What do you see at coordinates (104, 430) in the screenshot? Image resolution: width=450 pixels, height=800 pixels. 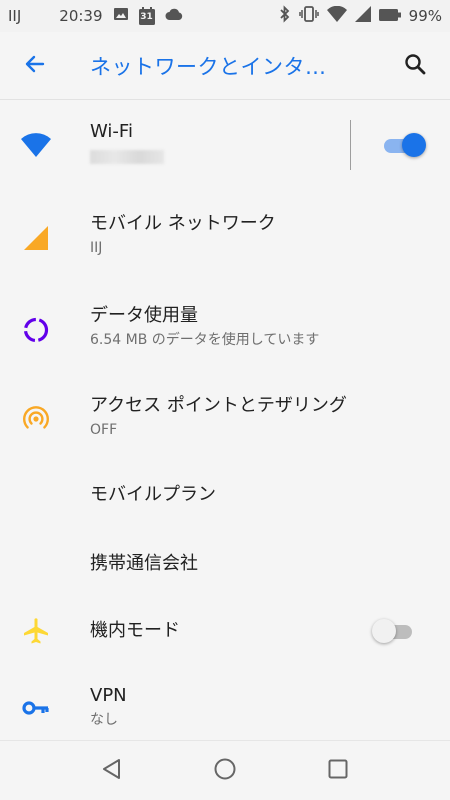 I see `hotspot-subtitle: OFF` at bounding box center [104, 430].